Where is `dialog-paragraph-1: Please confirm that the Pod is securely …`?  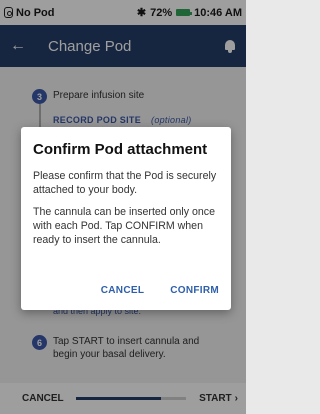 dialog-paragraph-1: Please confirm that the Pod is securely … is located at coordinates (125, 183).